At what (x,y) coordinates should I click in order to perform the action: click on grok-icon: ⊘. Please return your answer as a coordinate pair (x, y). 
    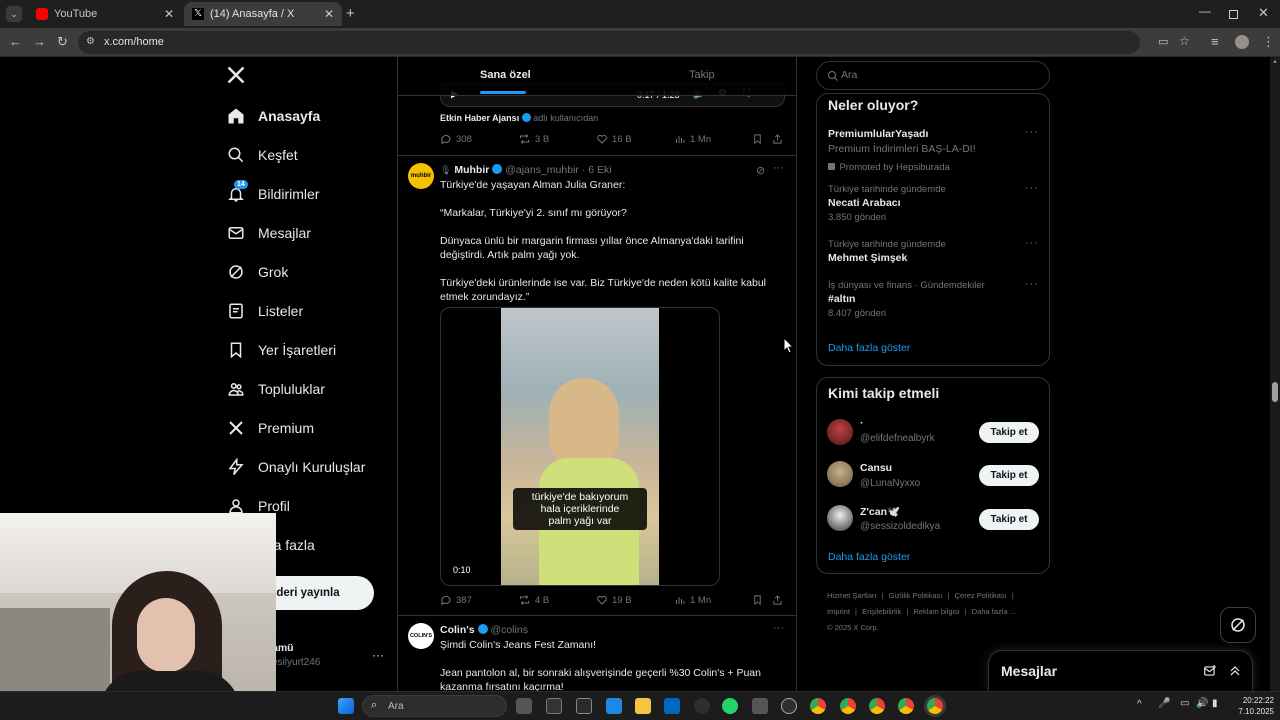
    Looking at the image, I should click on (760, 170).